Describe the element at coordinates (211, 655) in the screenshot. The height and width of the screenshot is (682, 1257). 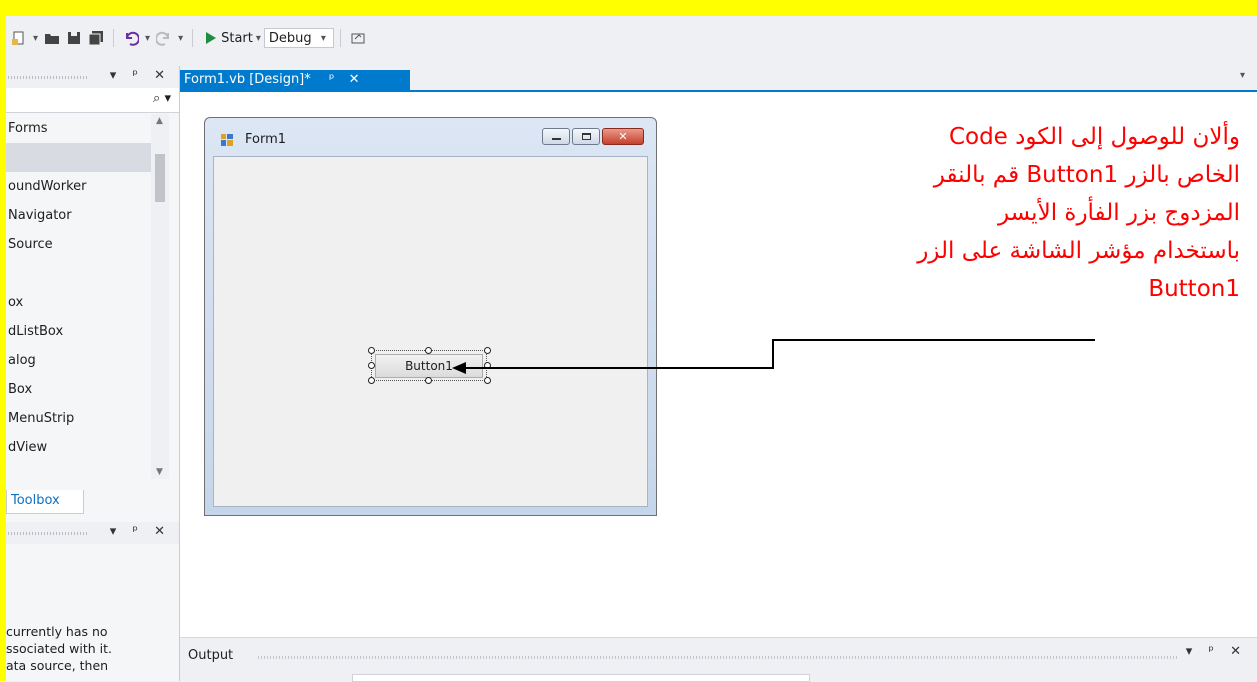
I see `output-title: Output` at that location.